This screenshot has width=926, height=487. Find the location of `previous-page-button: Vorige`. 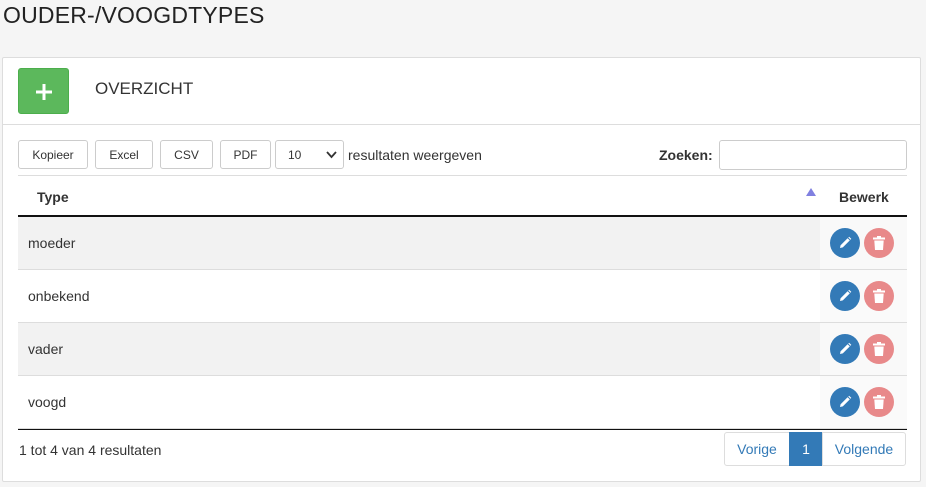

previous-page-button: Vorige is located at coordinates (757, 449).